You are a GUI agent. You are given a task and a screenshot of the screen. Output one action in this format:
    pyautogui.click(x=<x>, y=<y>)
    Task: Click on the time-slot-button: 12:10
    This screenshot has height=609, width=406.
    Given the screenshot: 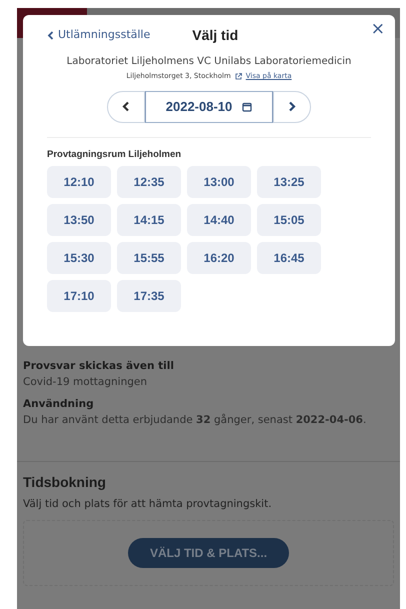 What is the action you would take?
    pyautogui.click(x=79, y=182)
    